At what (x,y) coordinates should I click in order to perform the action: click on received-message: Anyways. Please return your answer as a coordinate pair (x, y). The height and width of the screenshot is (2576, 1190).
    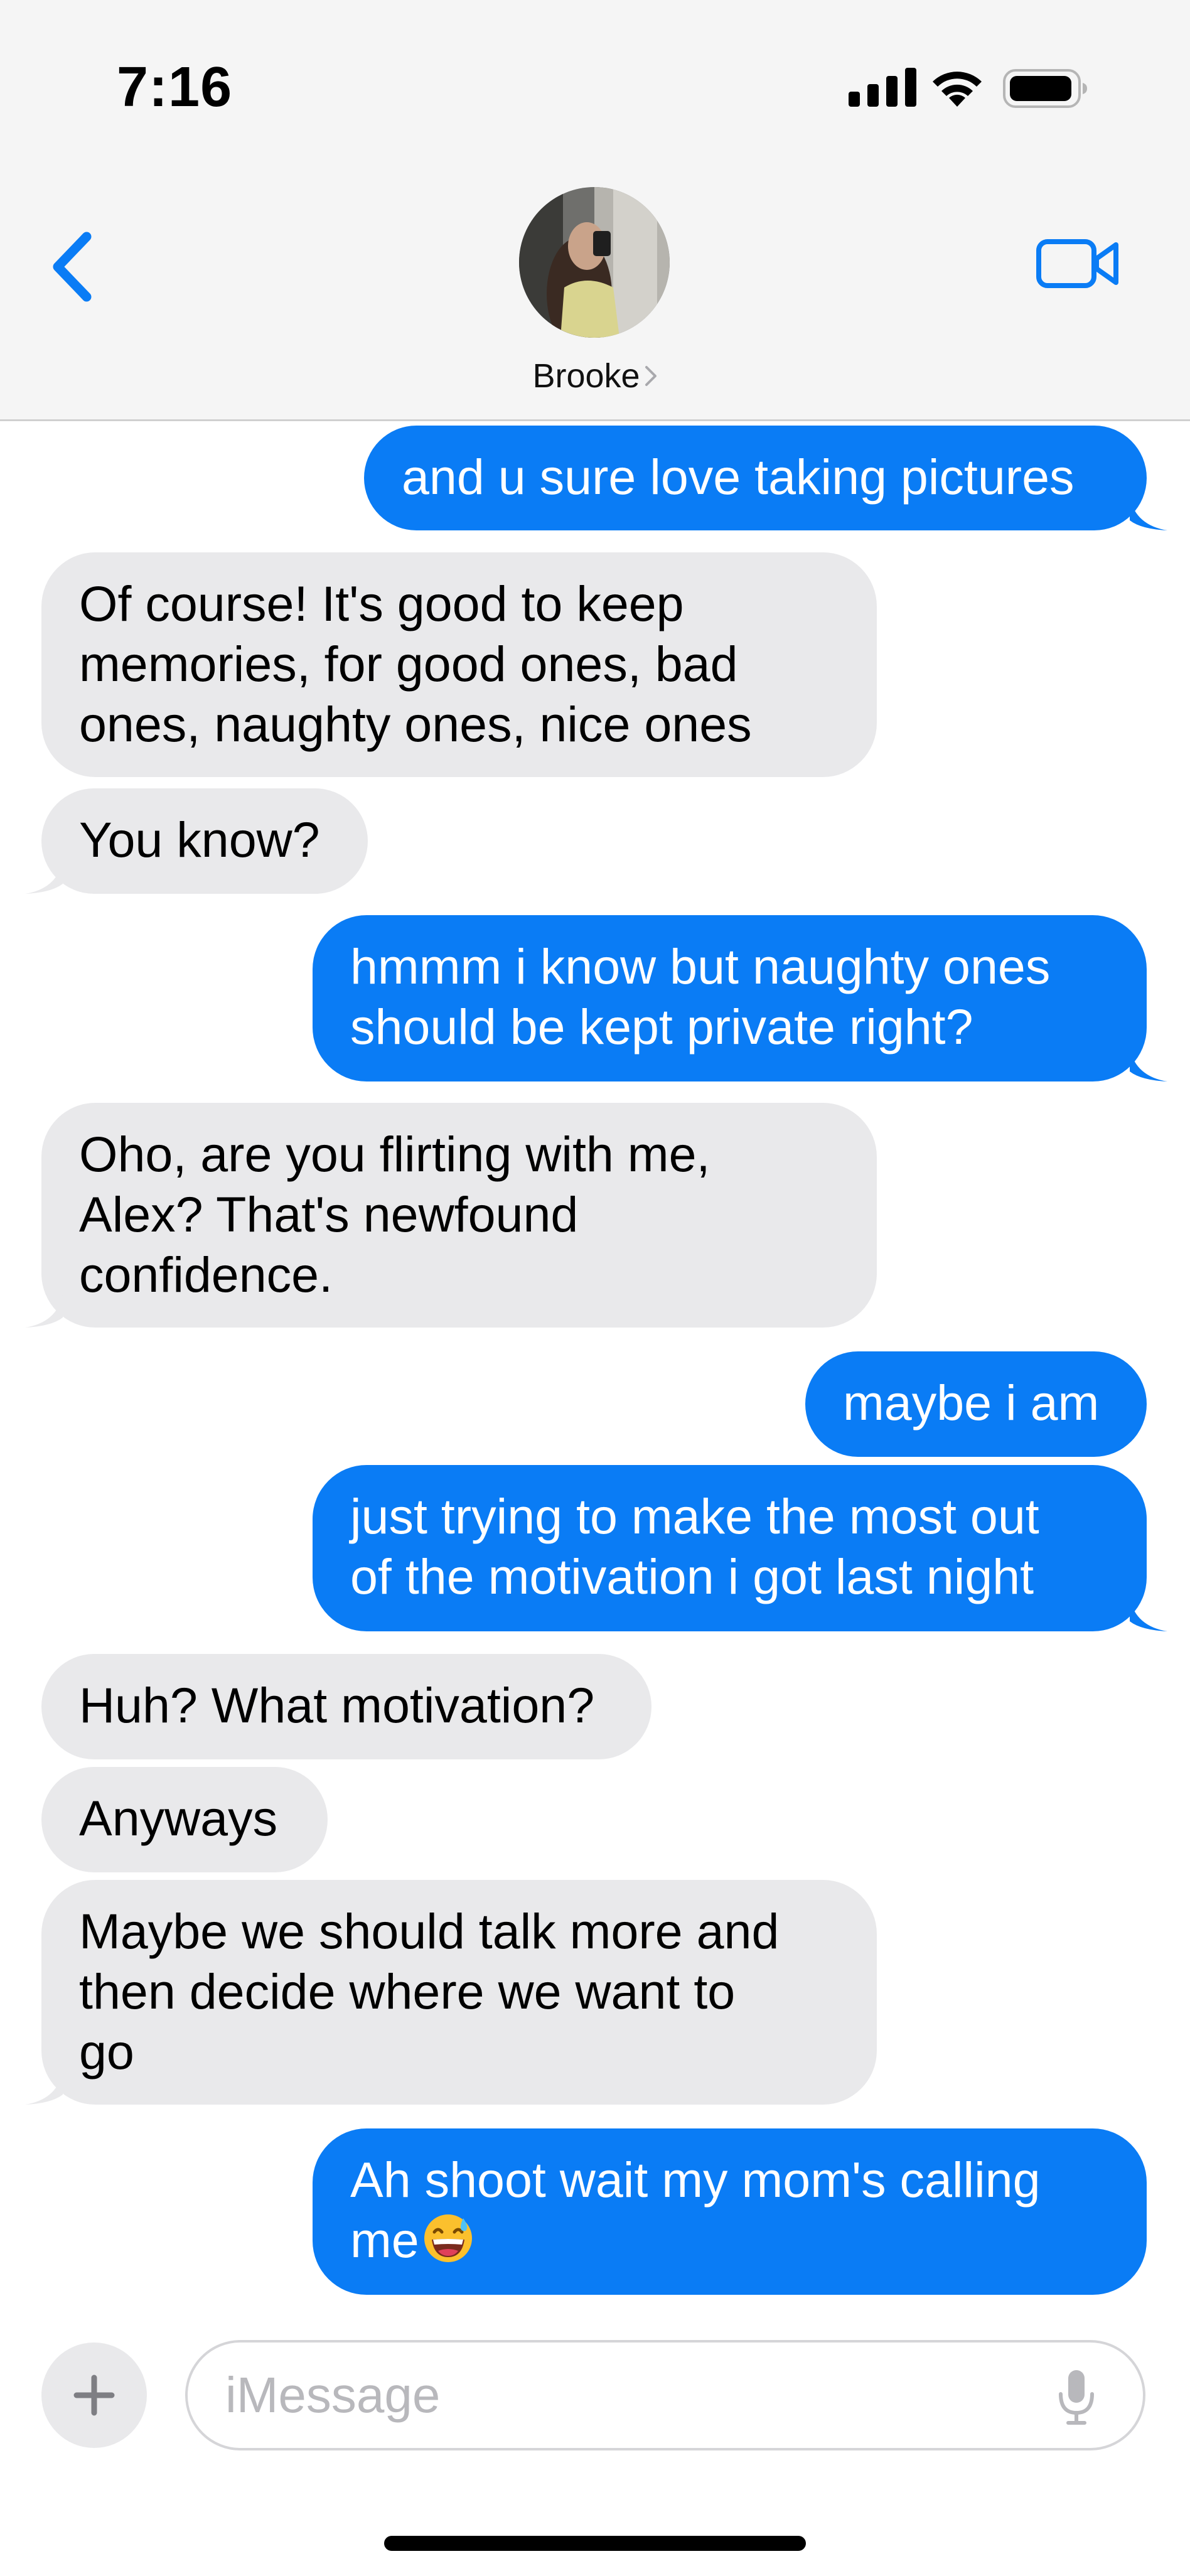
    Looking at the image, I should click on (184, 1819).